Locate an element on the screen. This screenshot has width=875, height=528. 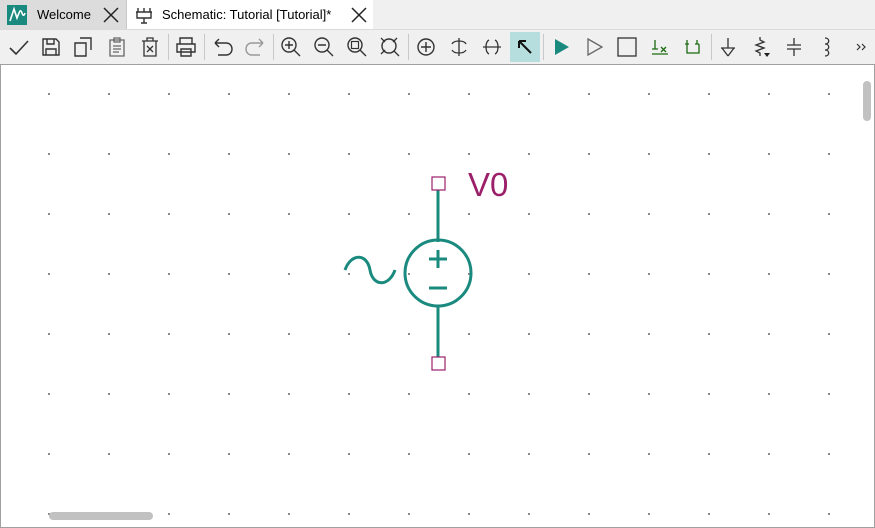
horizontal-scrollbar is located at coordinates (101, 516).